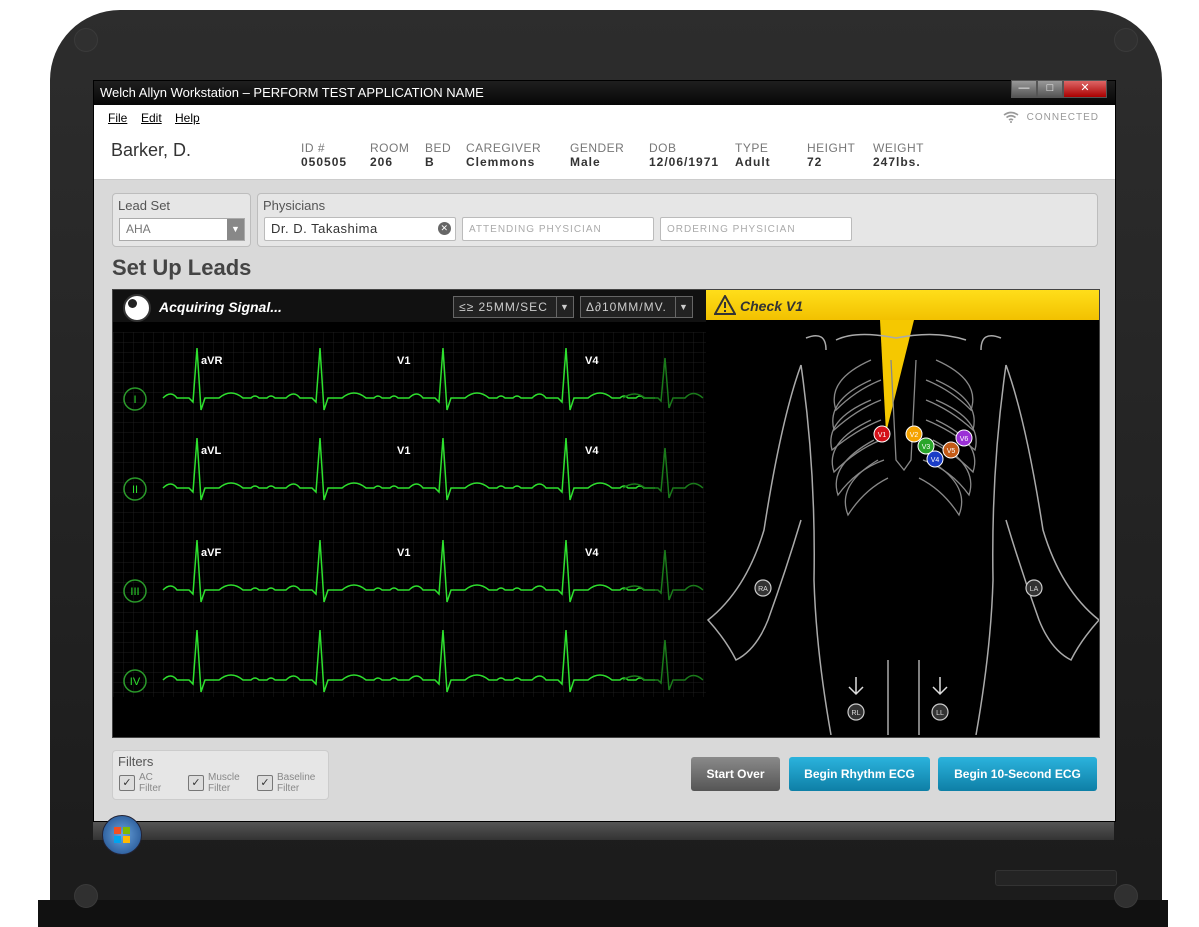  I want to click on connection-status: CONNECTED, so click(1062, 117).